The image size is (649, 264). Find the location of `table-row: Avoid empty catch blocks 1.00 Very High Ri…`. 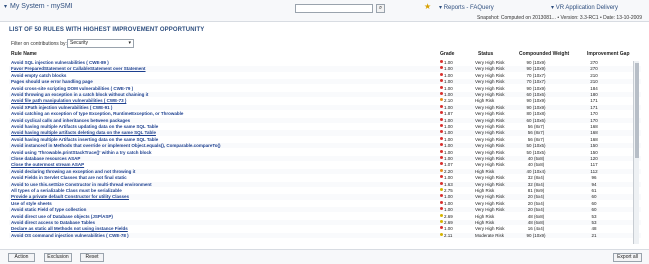

table-row: Avoid empty catch blocks 1.00 Very High Ri… is located at coordinates (325, 75).